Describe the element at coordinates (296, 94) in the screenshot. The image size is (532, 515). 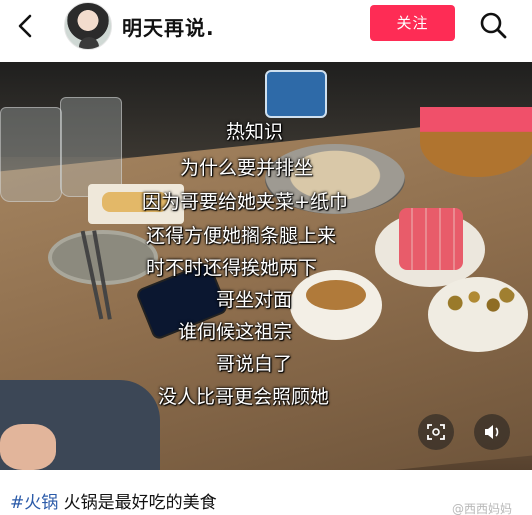
I see `image-table-sign` at that location.